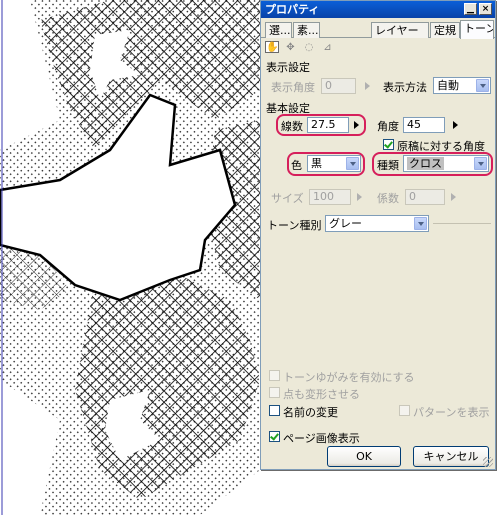 The height and width of the screenshot is (515, 500). What do you see at coordinates (293, 87) in the screenshot?
I see `display-angle-label: 表示角度` at bounding box center [293, 87].